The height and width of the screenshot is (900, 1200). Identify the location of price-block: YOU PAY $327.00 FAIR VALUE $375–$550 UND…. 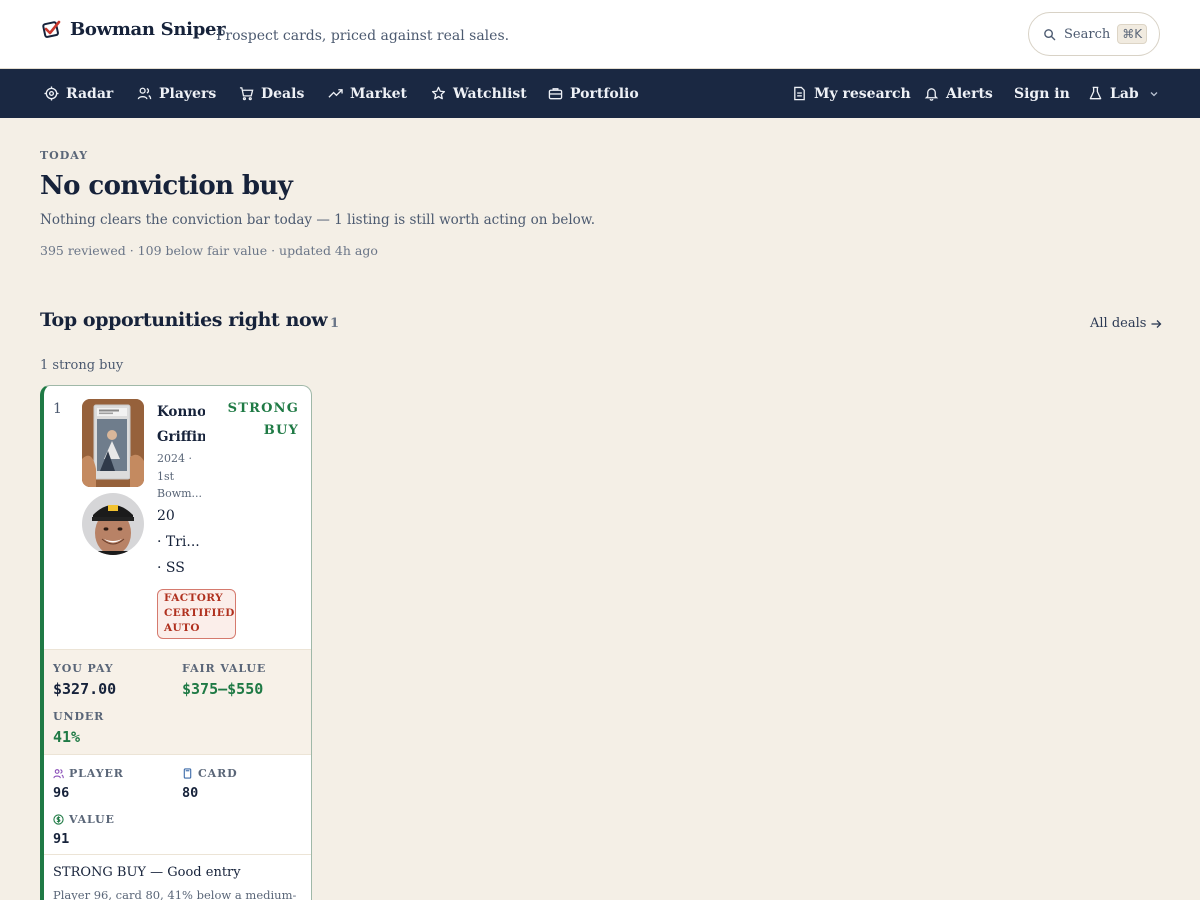
(177, 702).